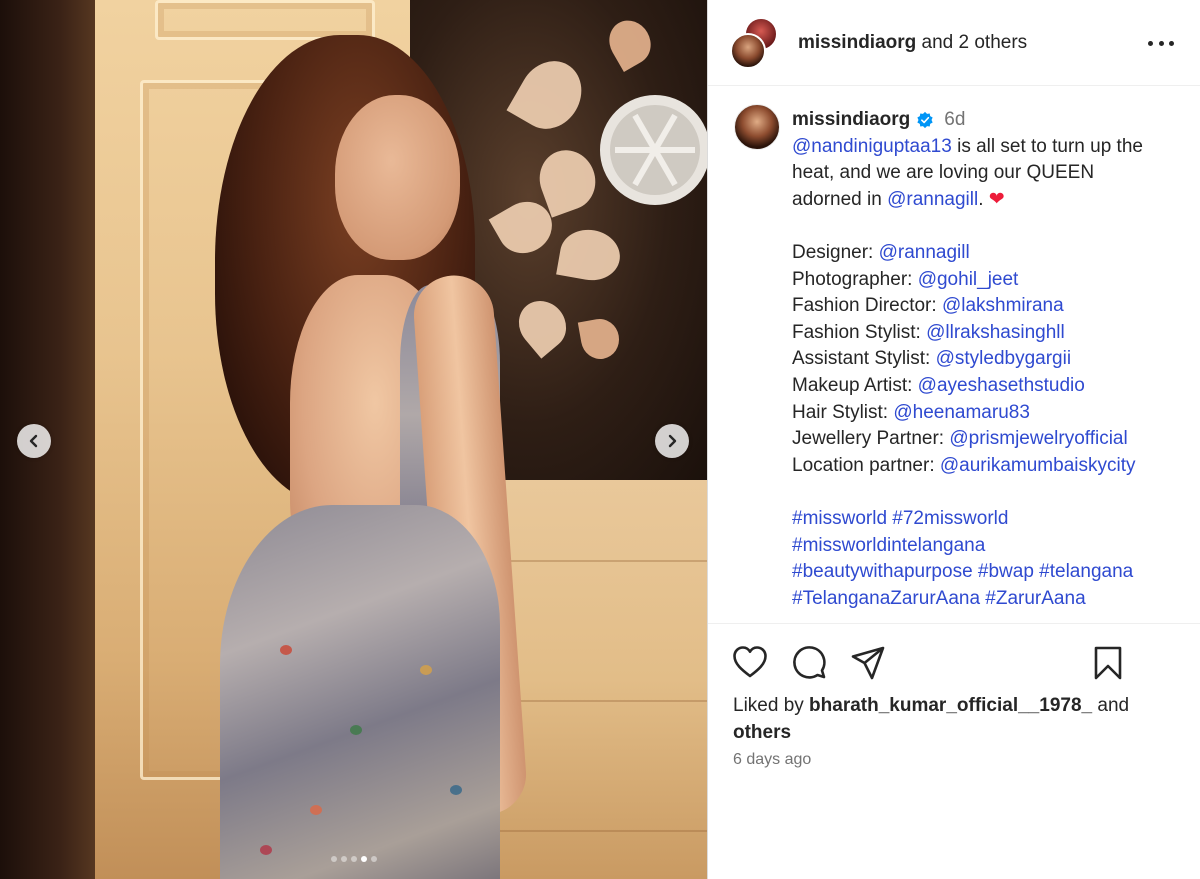 Image resolution: width=1200 pixels, height=879 pixels. I want to click on caption-line: heat, and we are loving our QUEEN, so click(943, 173).